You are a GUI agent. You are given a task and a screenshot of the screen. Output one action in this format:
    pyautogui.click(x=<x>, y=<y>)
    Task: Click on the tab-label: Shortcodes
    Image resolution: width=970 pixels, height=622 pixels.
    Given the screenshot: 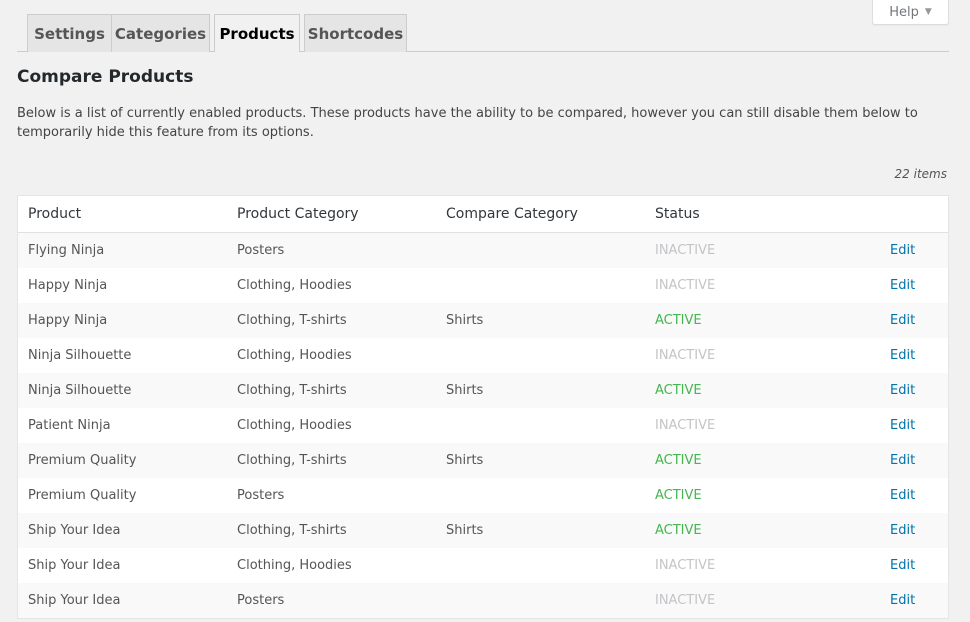 What is the action you would take?
    pyautogui.click(x=355, y=33)
    